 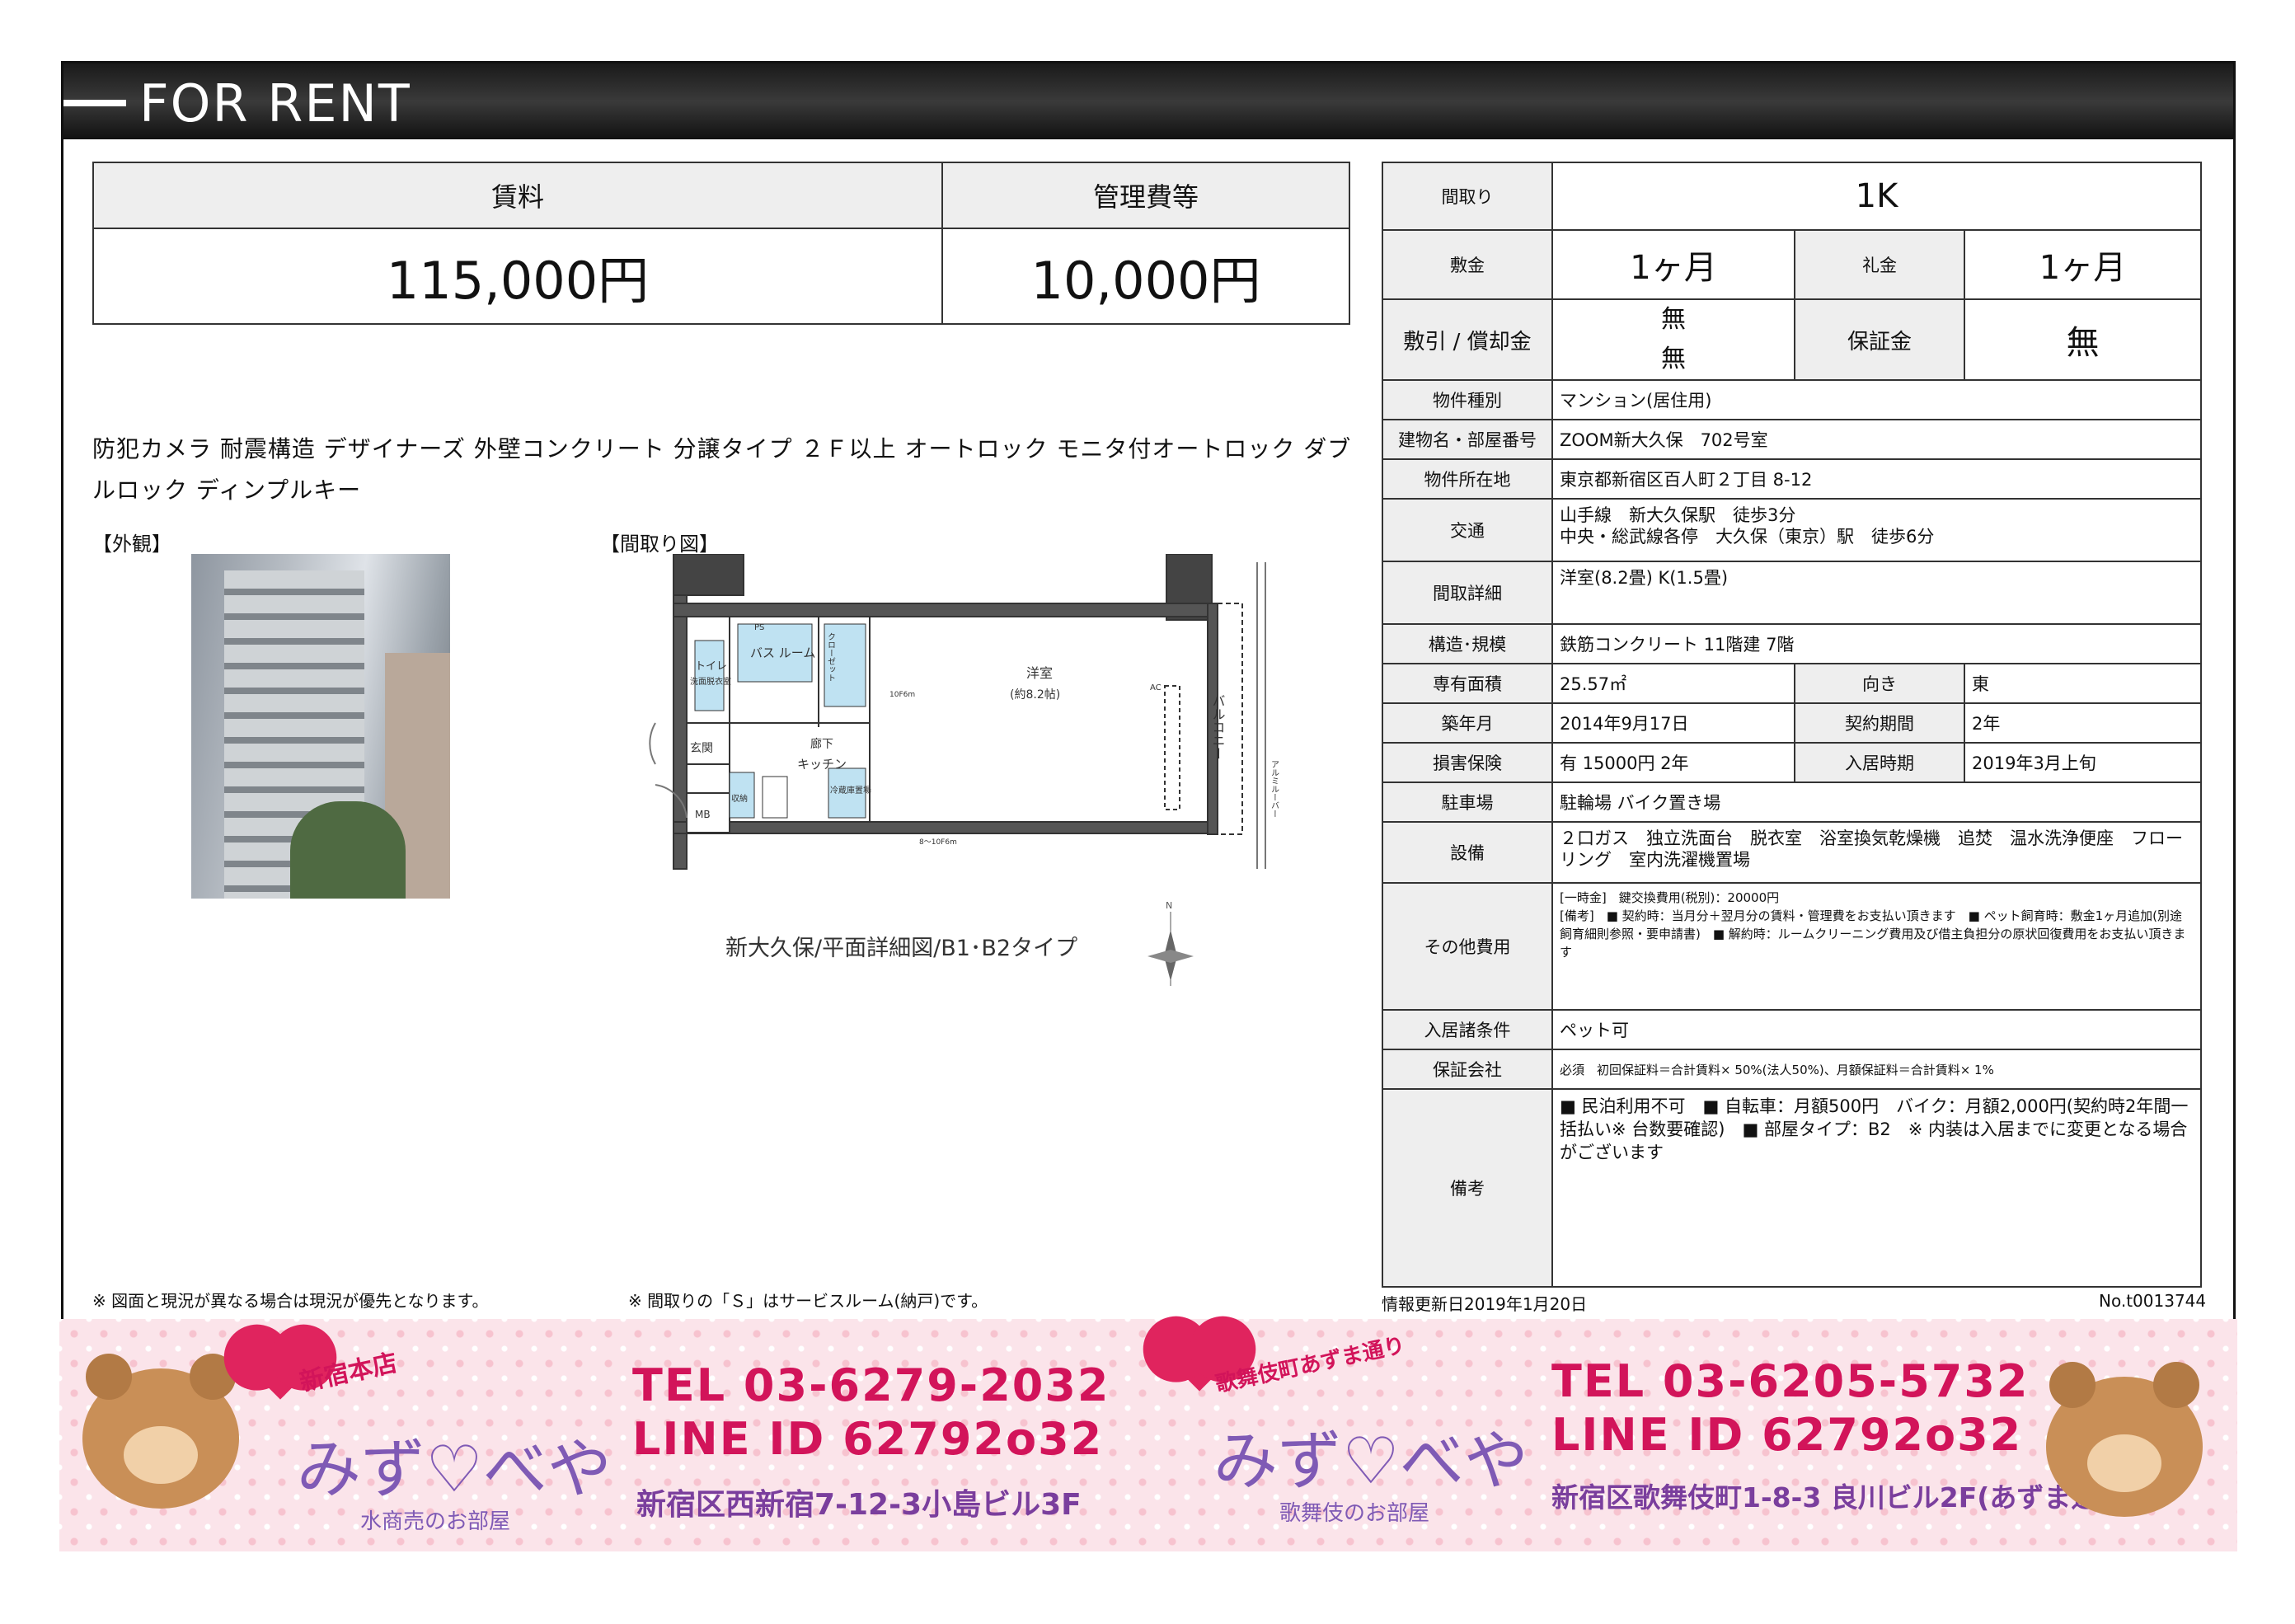 I want to click on room-fridge: 冷蔵庫置場, so click(x=850, y=791).